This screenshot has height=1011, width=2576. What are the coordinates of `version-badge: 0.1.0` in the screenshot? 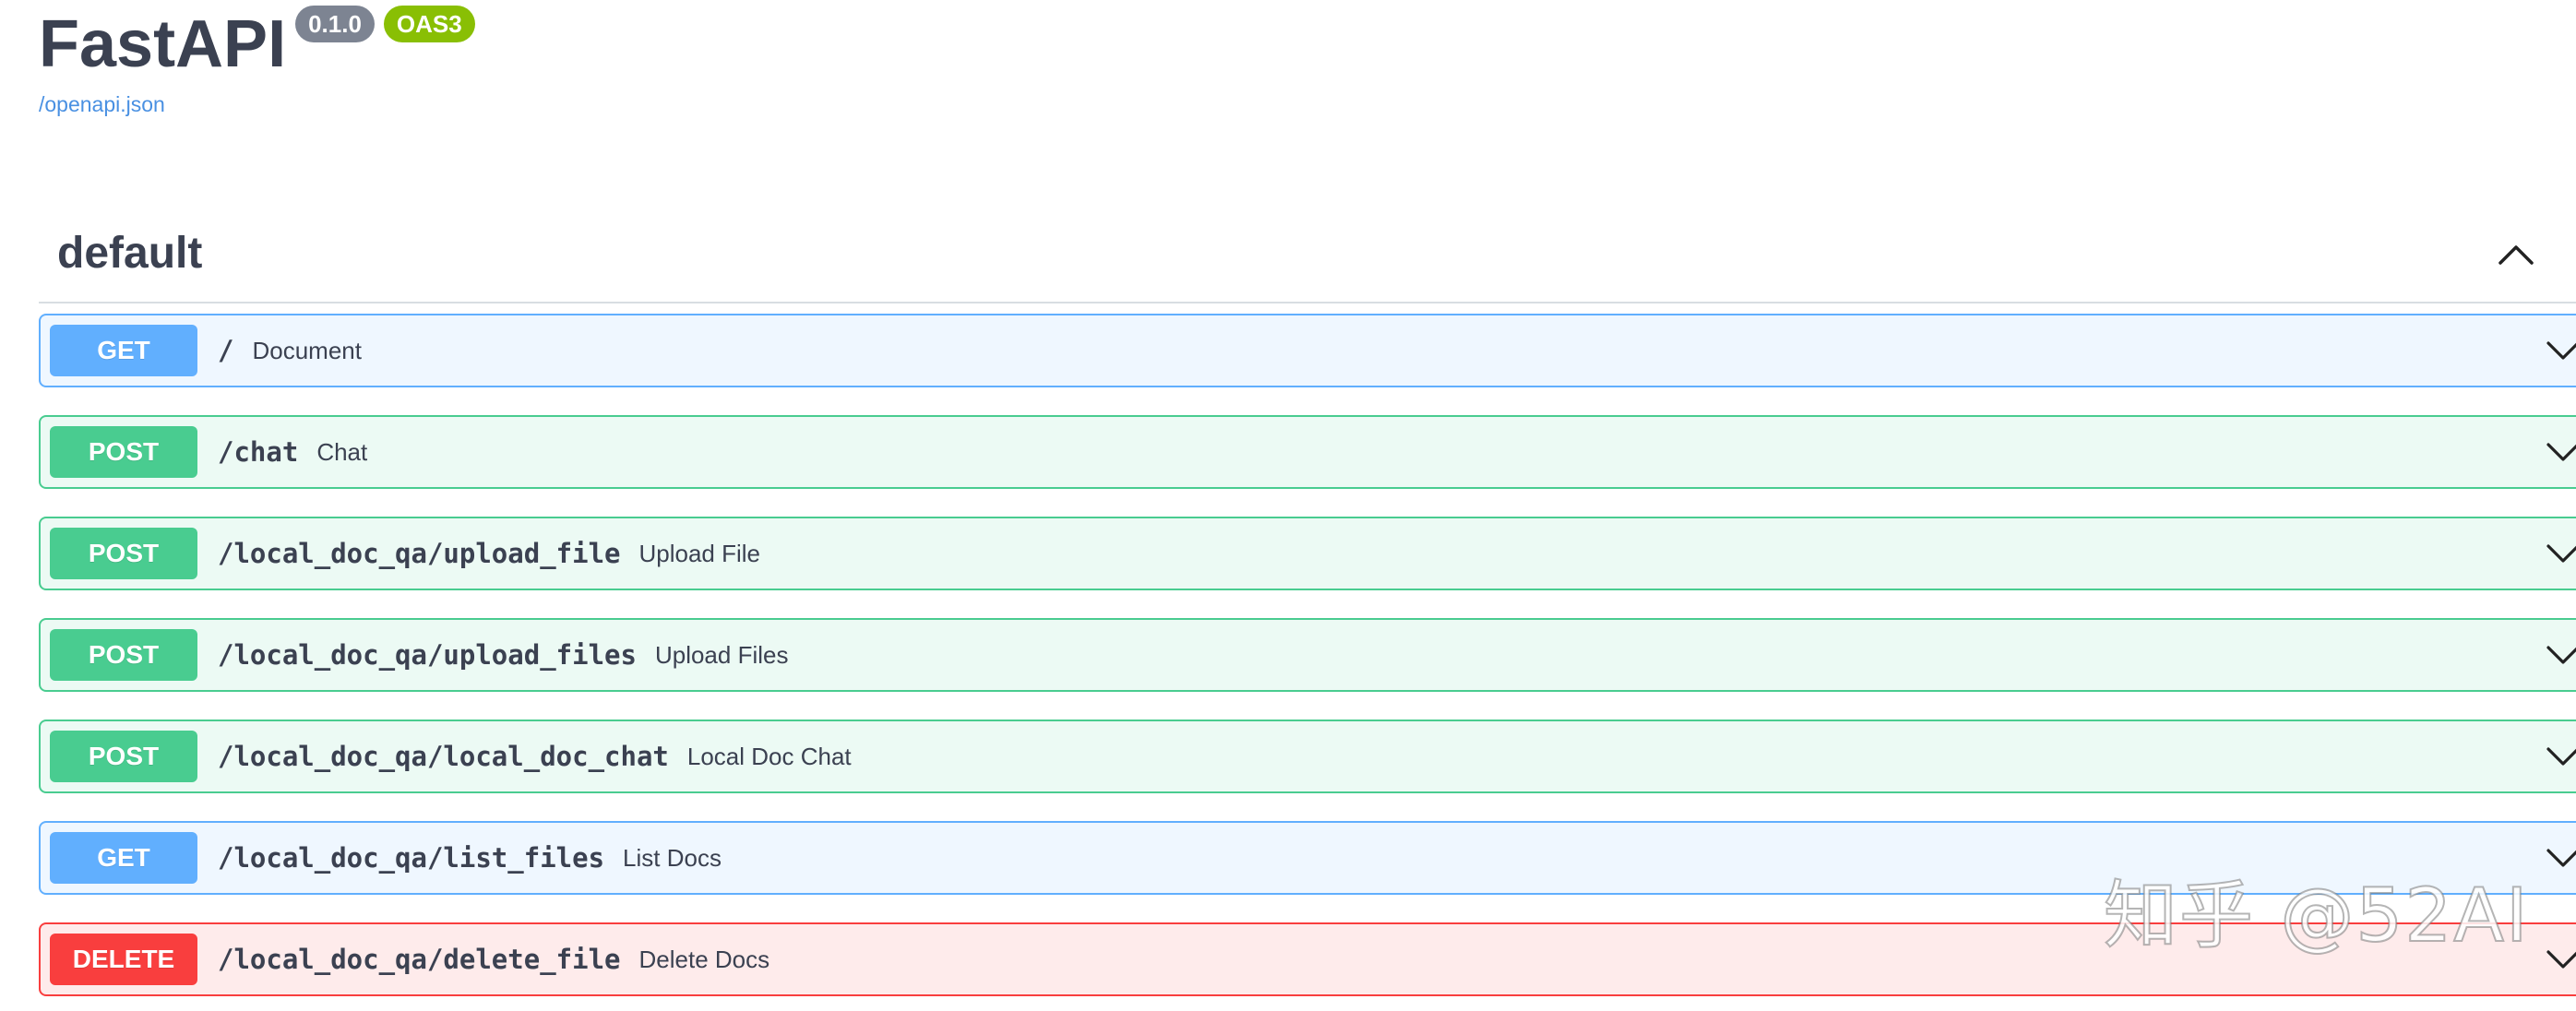 It's located at (335, 24).